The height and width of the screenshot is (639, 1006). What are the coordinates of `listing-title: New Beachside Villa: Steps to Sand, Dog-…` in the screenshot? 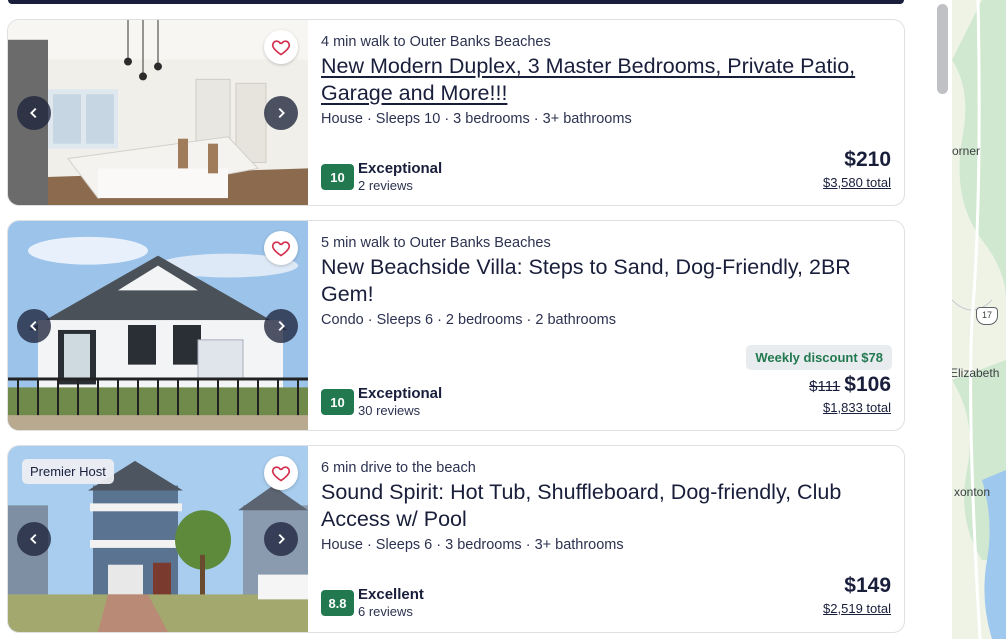 It's located at (606, 281).